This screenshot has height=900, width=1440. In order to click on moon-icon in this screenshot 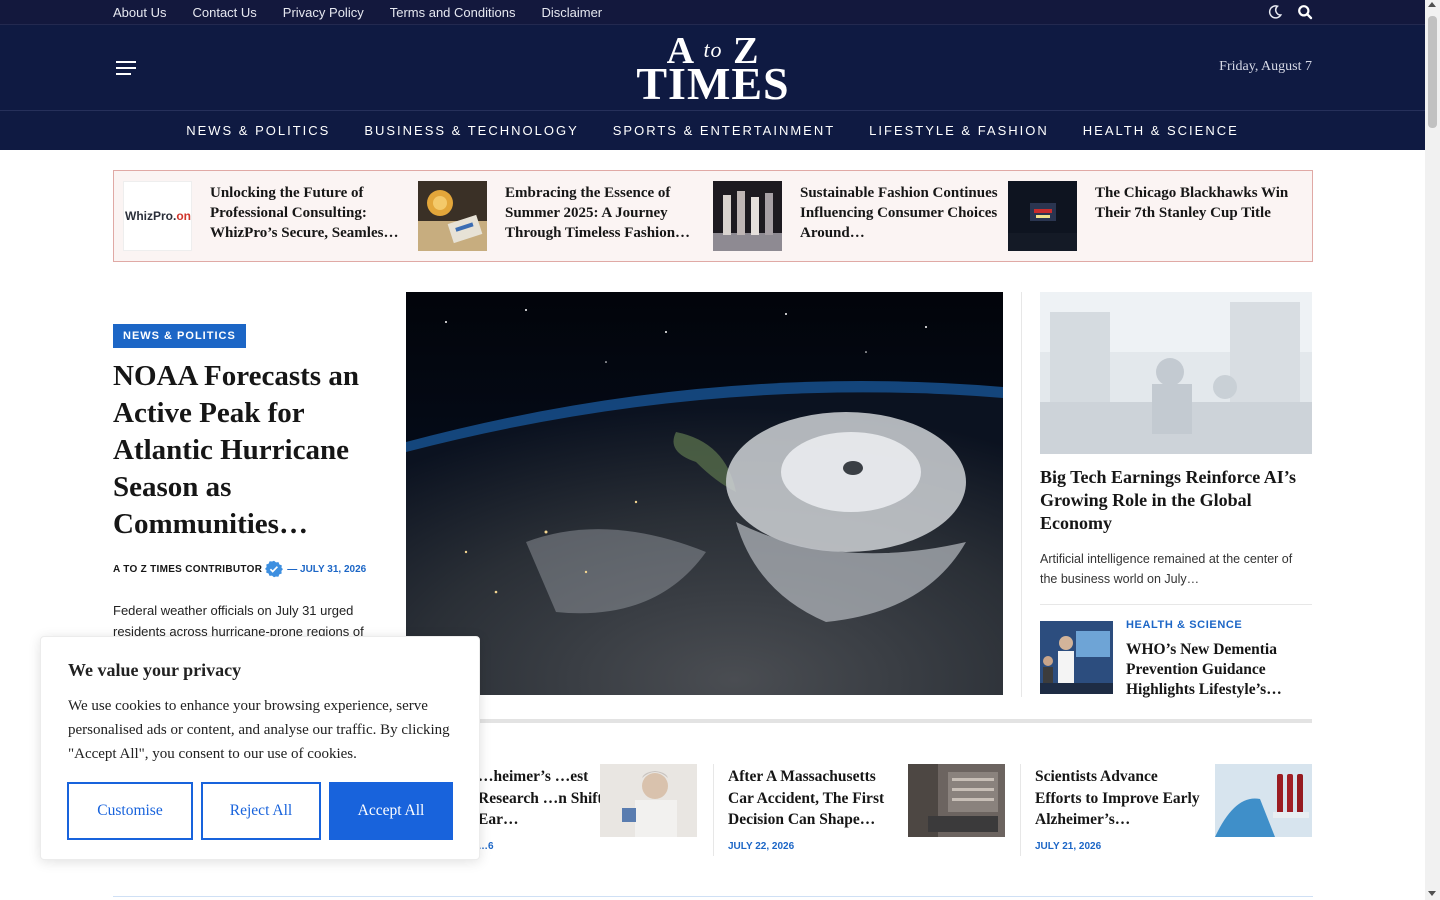, I will do `click(1275, 12)`.